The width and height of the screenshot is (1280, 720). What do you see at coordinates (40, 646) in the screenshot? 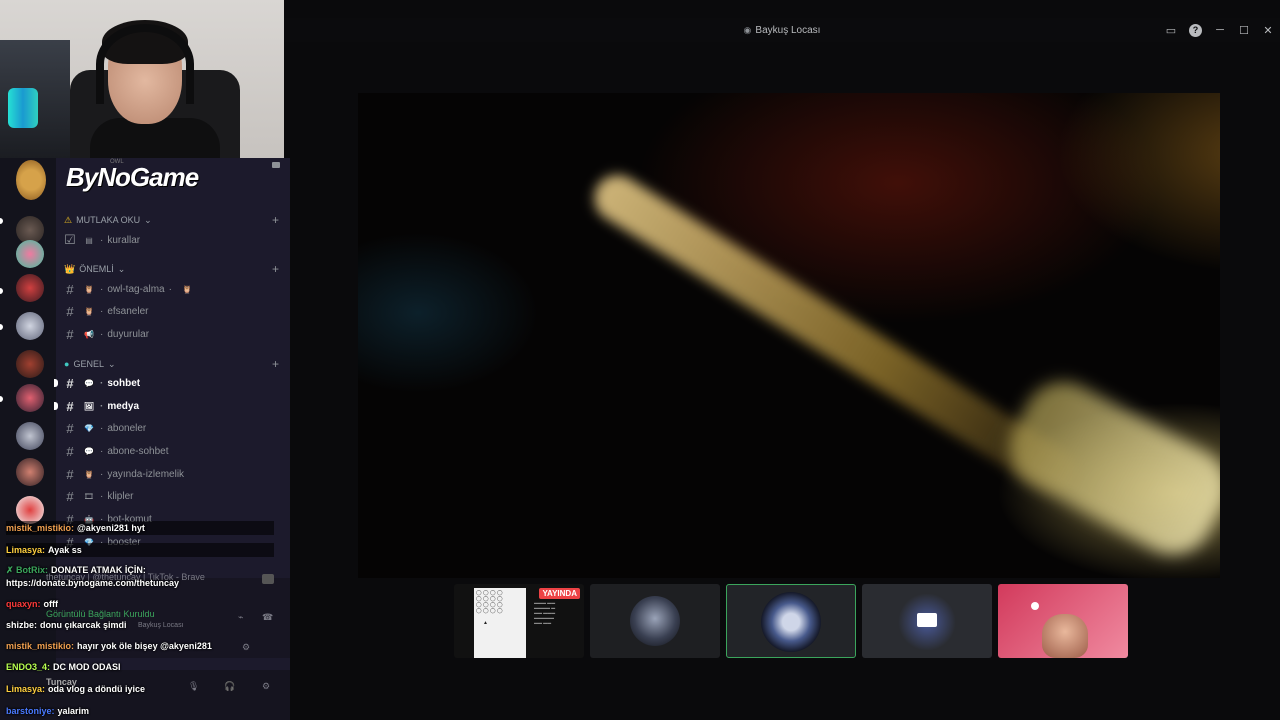
I see `chat-username: mistik_mistikio:` at bounding box center [40, 646].